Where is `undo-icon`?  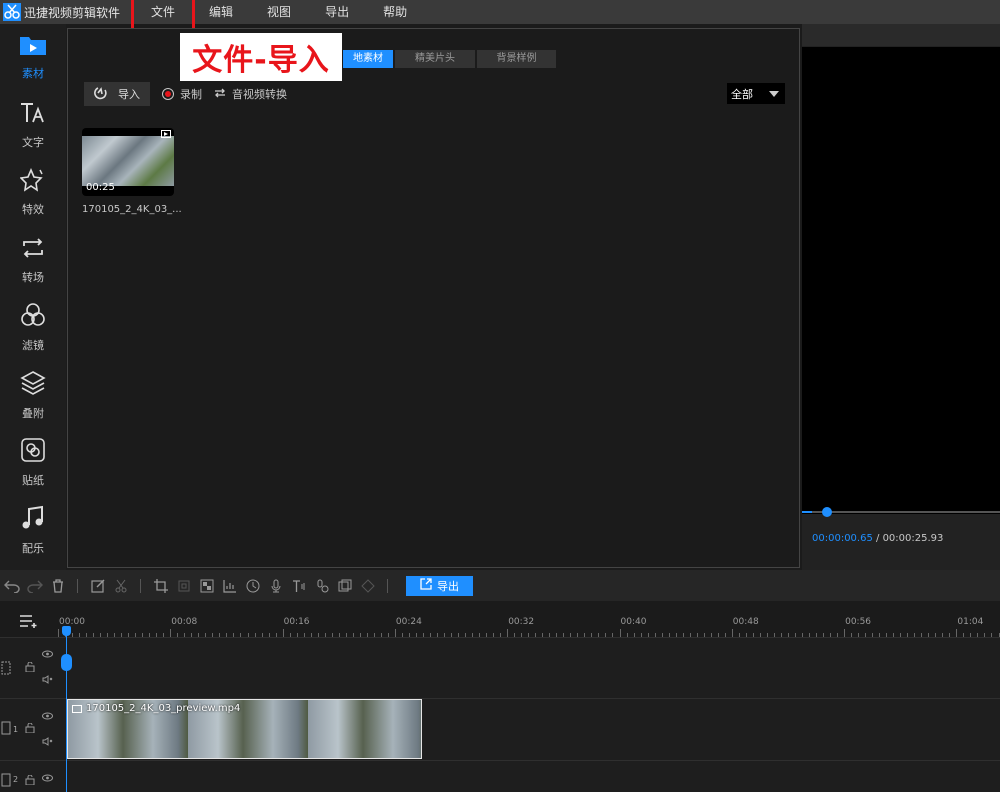
undo-icon is located at coordinates (12, 586).